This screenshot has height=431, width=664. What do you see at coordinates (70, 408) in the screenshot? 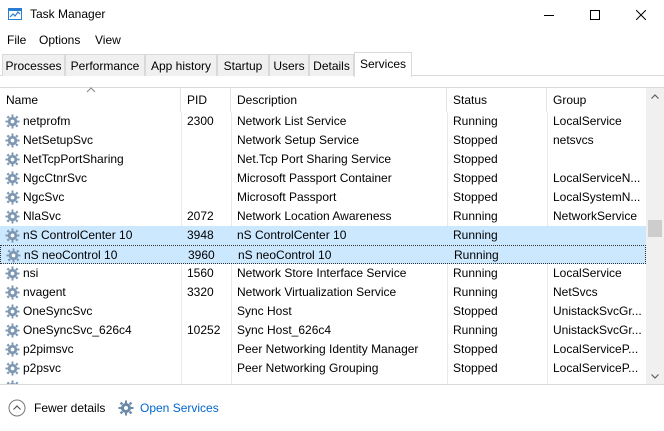
I see `fewer-details-label: Fewer details` at bounding box center [70, 408].